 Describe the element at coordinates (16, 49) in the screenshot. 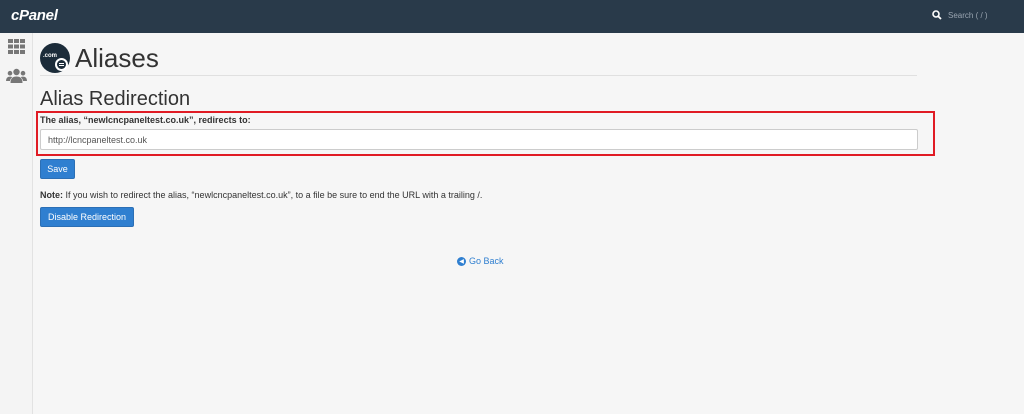

I see `grid-icon` at that location.